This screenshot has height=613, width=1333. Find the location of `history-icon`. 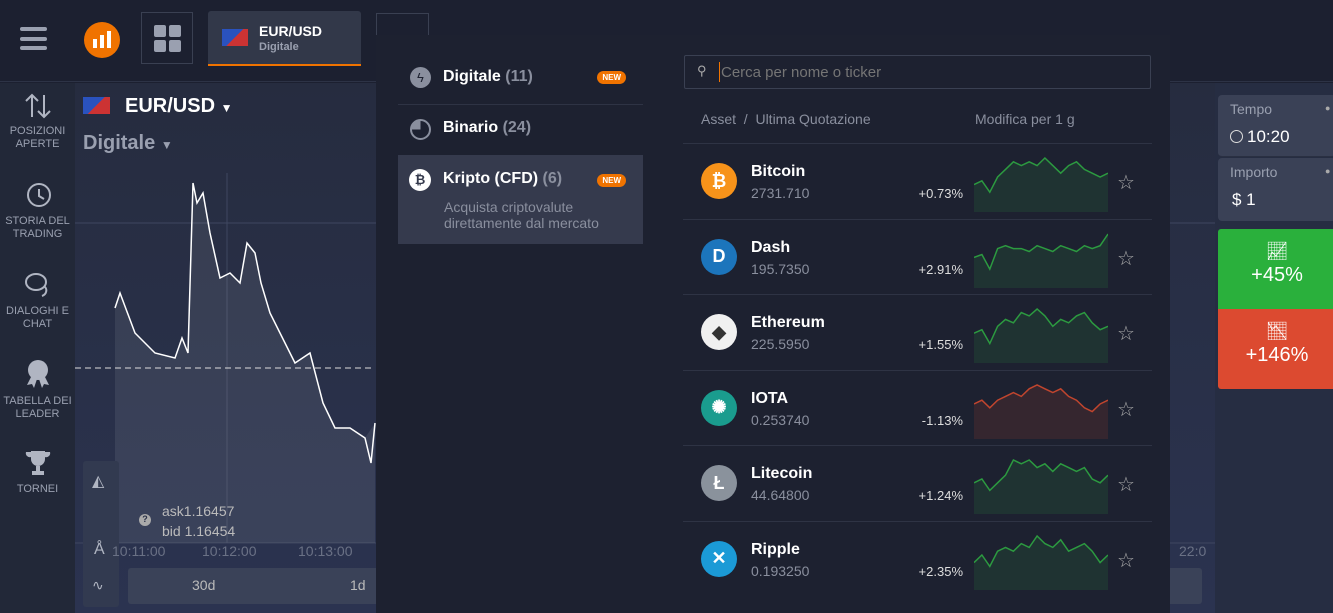

history-icon is located at coordinates (38, 195).